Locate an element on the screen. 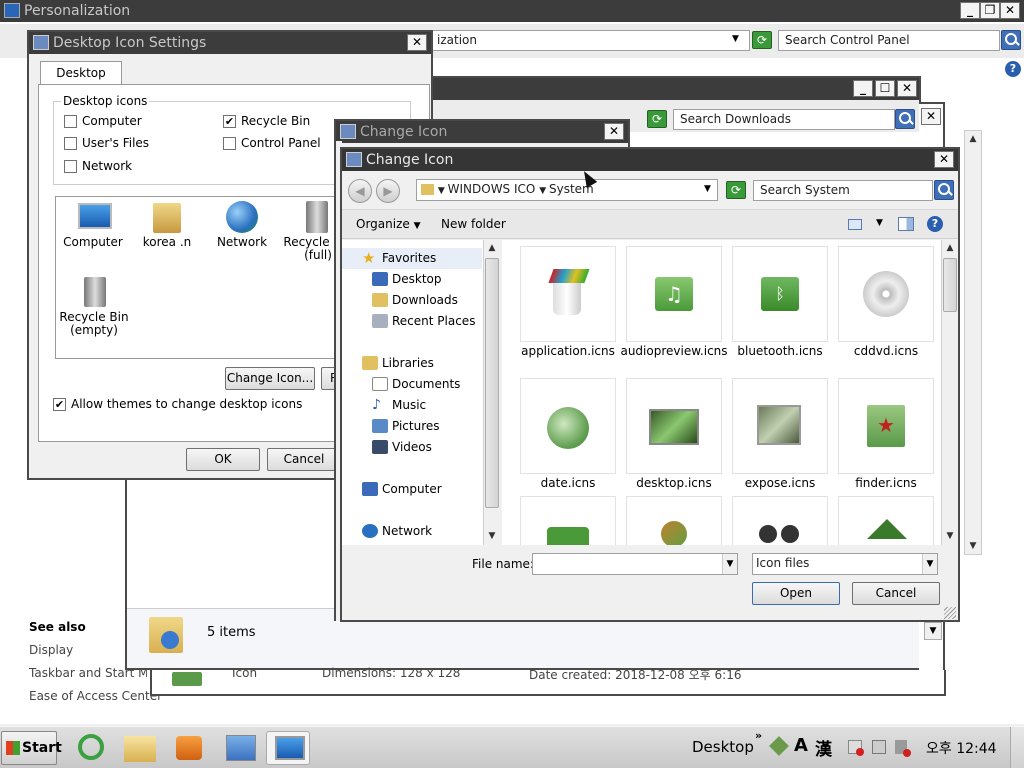 This screenshot has height=768, width=1024. file-audiopreview: ♫ is located at coordinates (674, 294).